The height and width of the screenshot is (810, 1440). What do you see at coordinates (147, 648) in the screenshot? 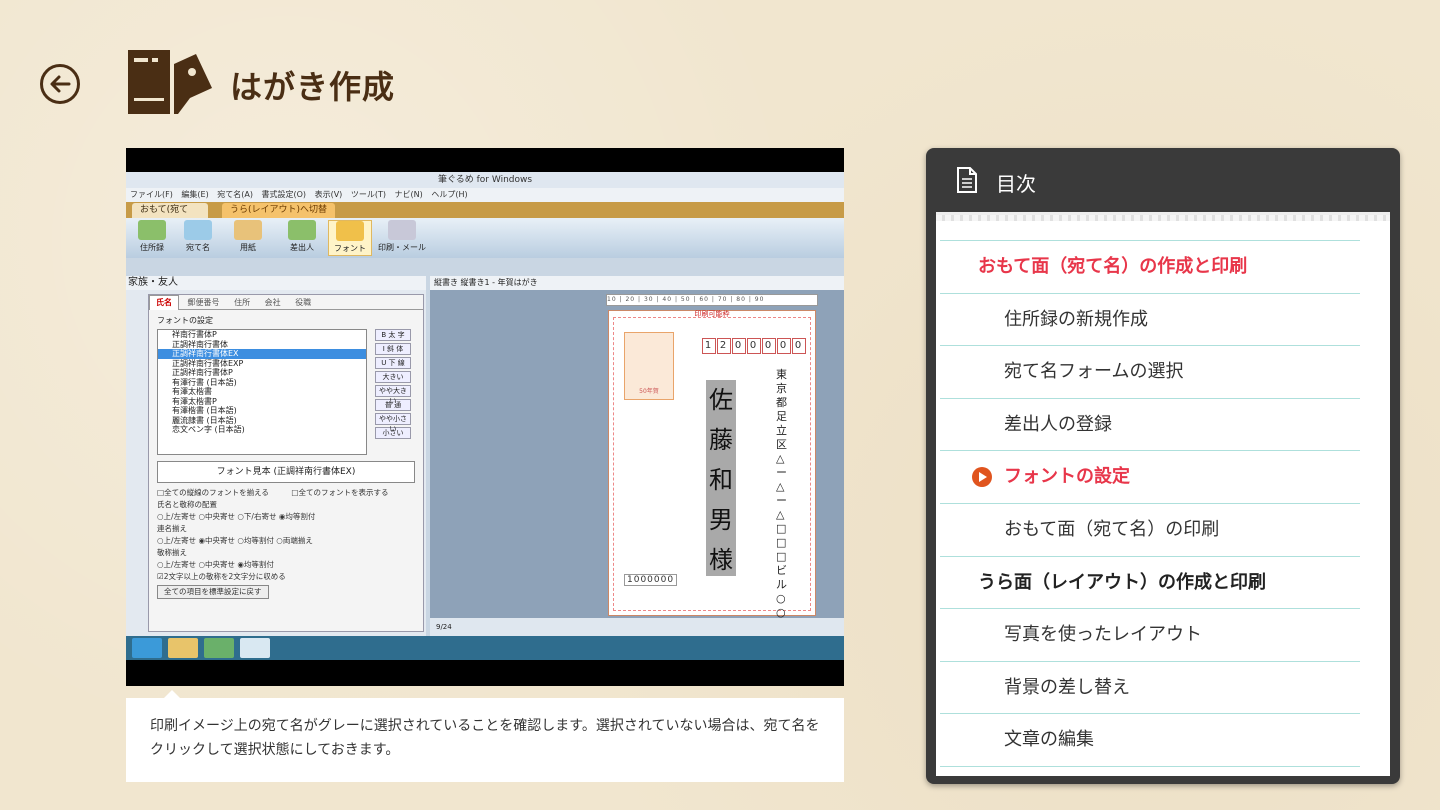
I see `ie-icon` at bounding box center [147, 648].